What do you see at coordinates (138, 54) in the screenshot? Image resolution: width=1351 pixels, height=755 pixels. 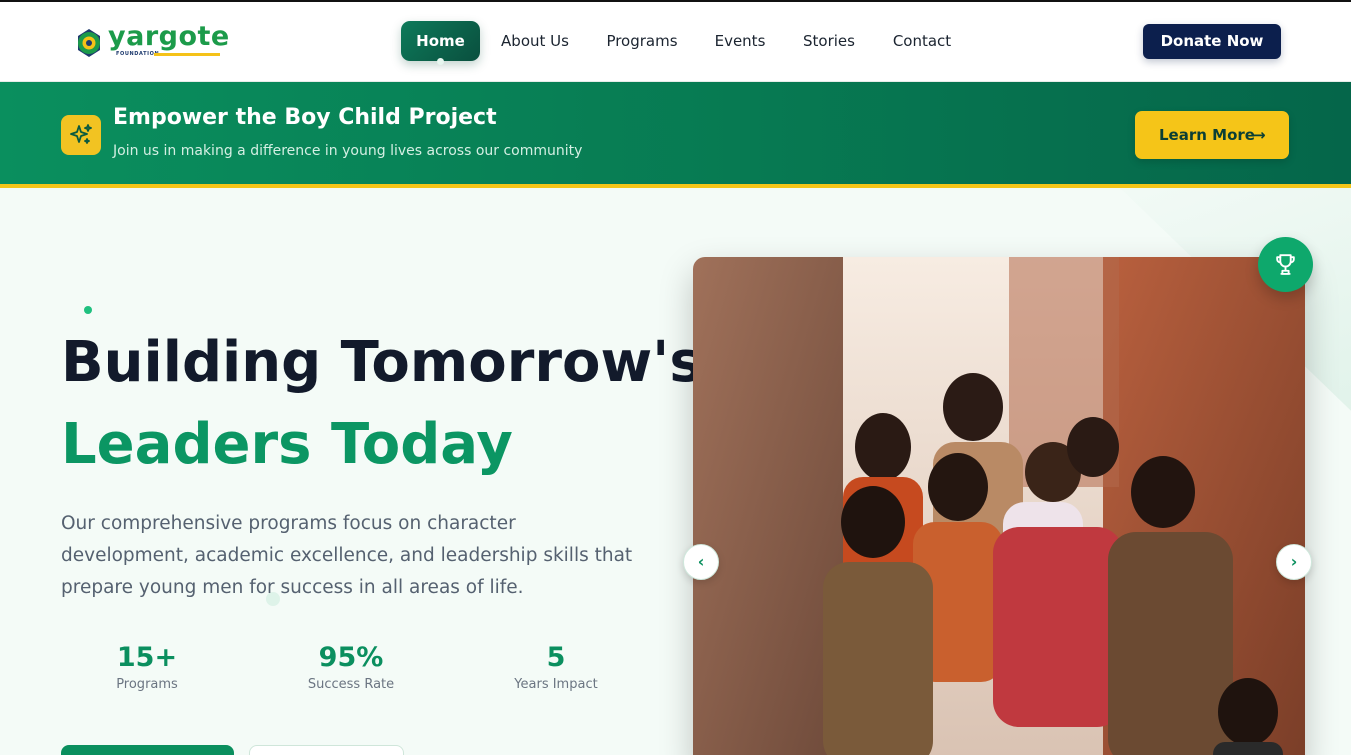 I see `logo-subtext: FOUNDATION` at bounding box center [138, 54].